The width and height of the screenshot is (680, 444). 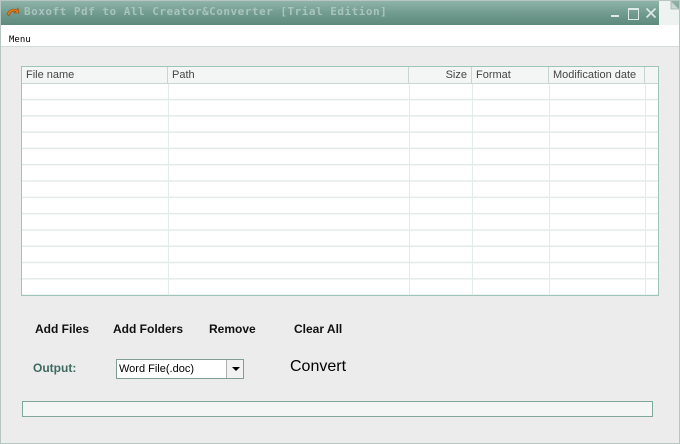 I want to click on close-icon, so click(x=651, y=13).